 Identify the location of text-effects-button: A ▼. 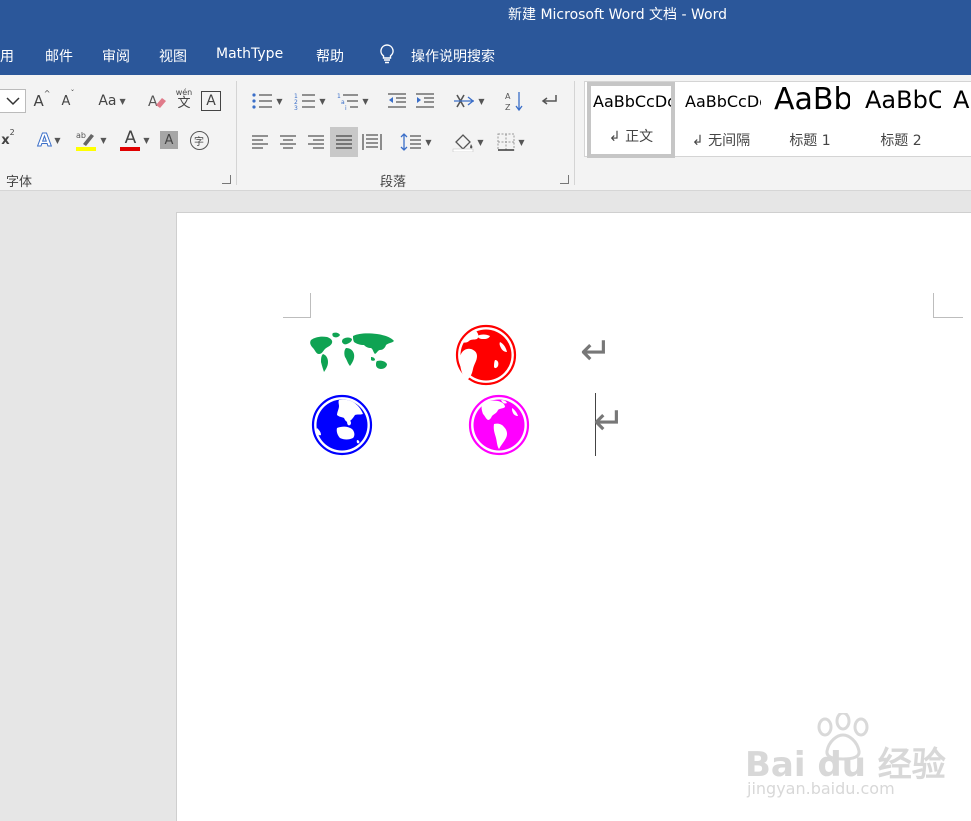
(49, 140).